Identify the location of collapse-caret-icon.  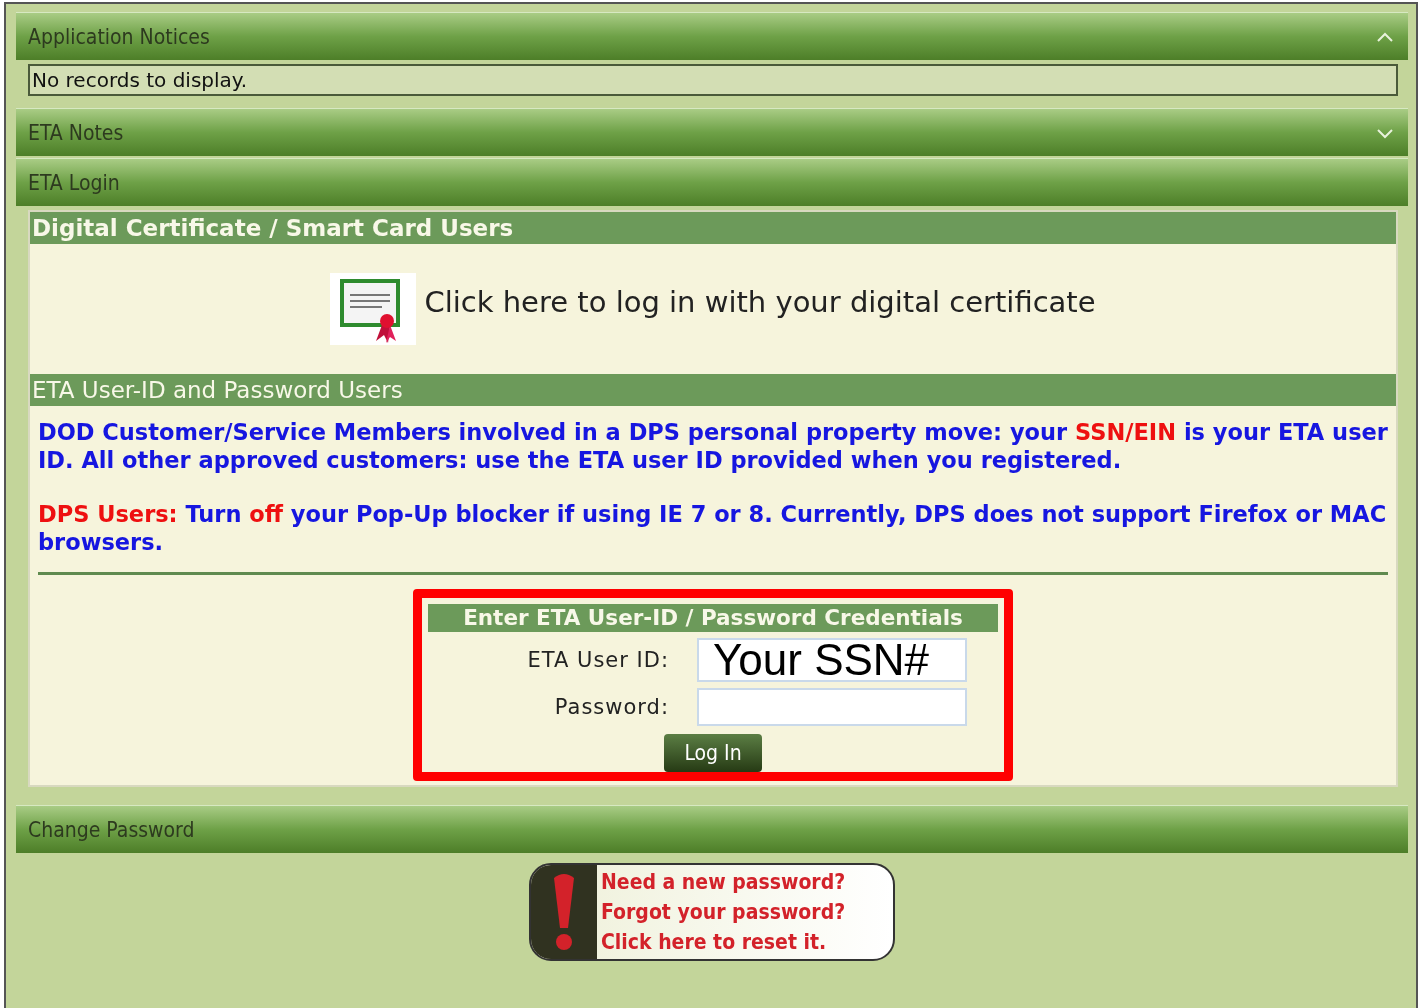
(1385, 36).